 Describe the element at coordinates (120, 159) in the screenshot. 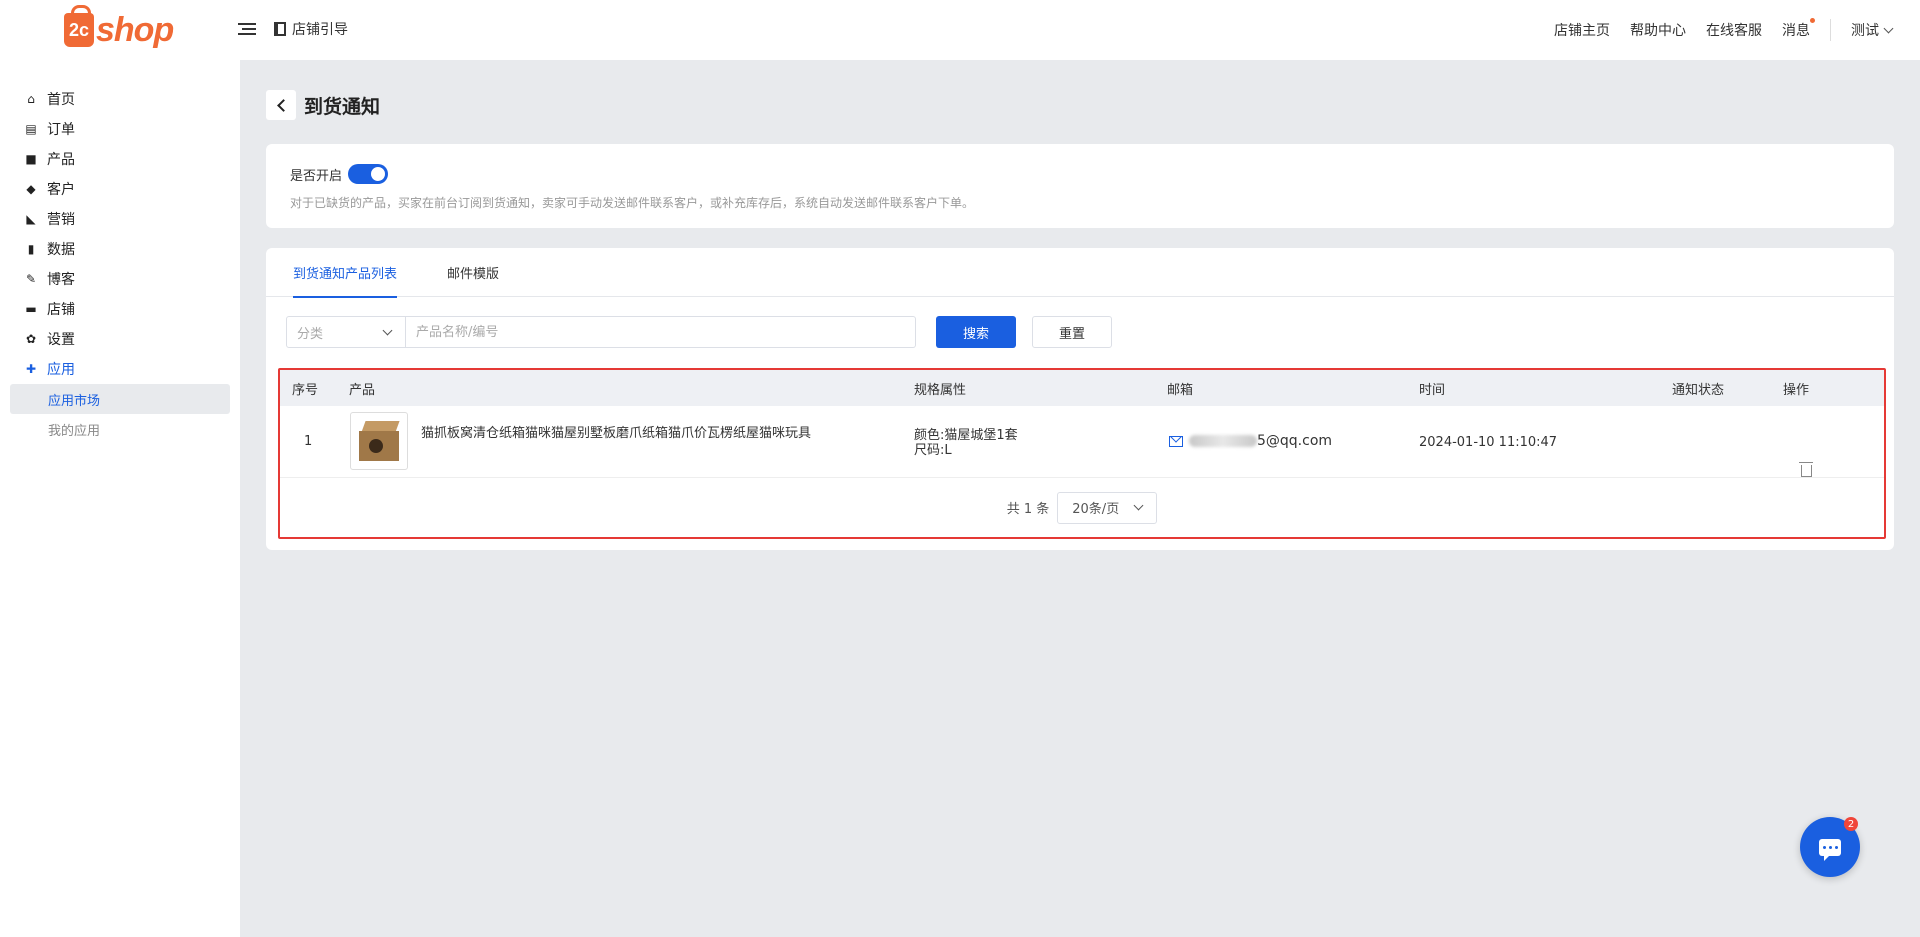

I see `sidebar-item-products: ■ 产品` at that location.